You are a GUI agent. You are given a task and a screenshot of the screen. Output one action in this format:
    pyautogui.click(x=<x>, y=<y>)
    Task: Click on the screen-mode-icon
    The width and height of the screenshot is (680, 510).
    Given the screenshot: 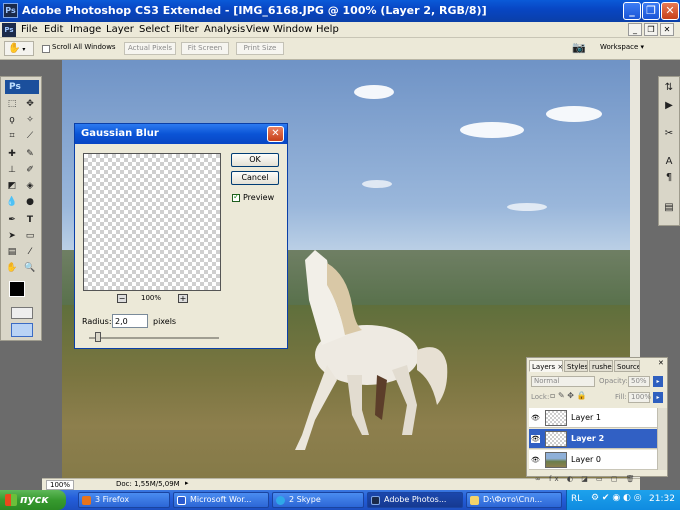 What is the action you would take?
    pyautogui.click(x=22, y=330)
    